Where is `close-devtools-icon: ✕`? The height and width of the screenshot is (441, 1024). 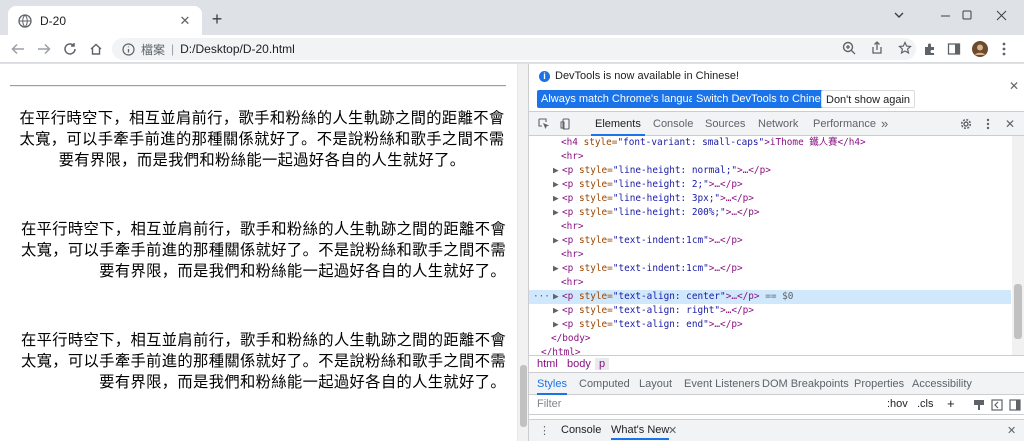 close-devtools-icon: ✕ is located at coordinates (1010, 124).